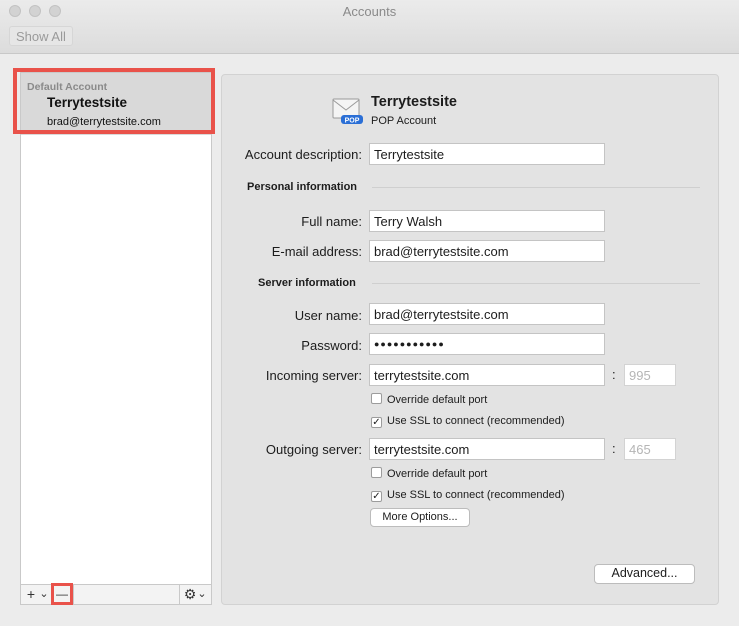  Describe the element at coordinates (650, 449) in the screenshot. I see `outgoing-port-input` at that location.